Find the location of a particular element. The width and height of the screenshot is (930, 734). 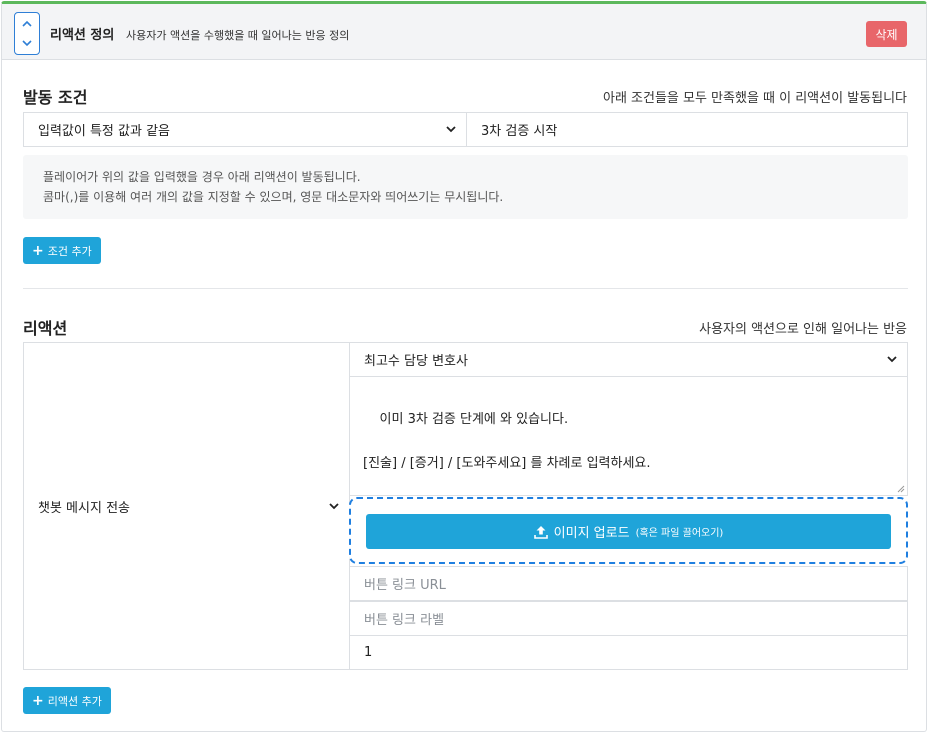

add-condition-label: 조건 추가 is located at coordinates (69, 251).